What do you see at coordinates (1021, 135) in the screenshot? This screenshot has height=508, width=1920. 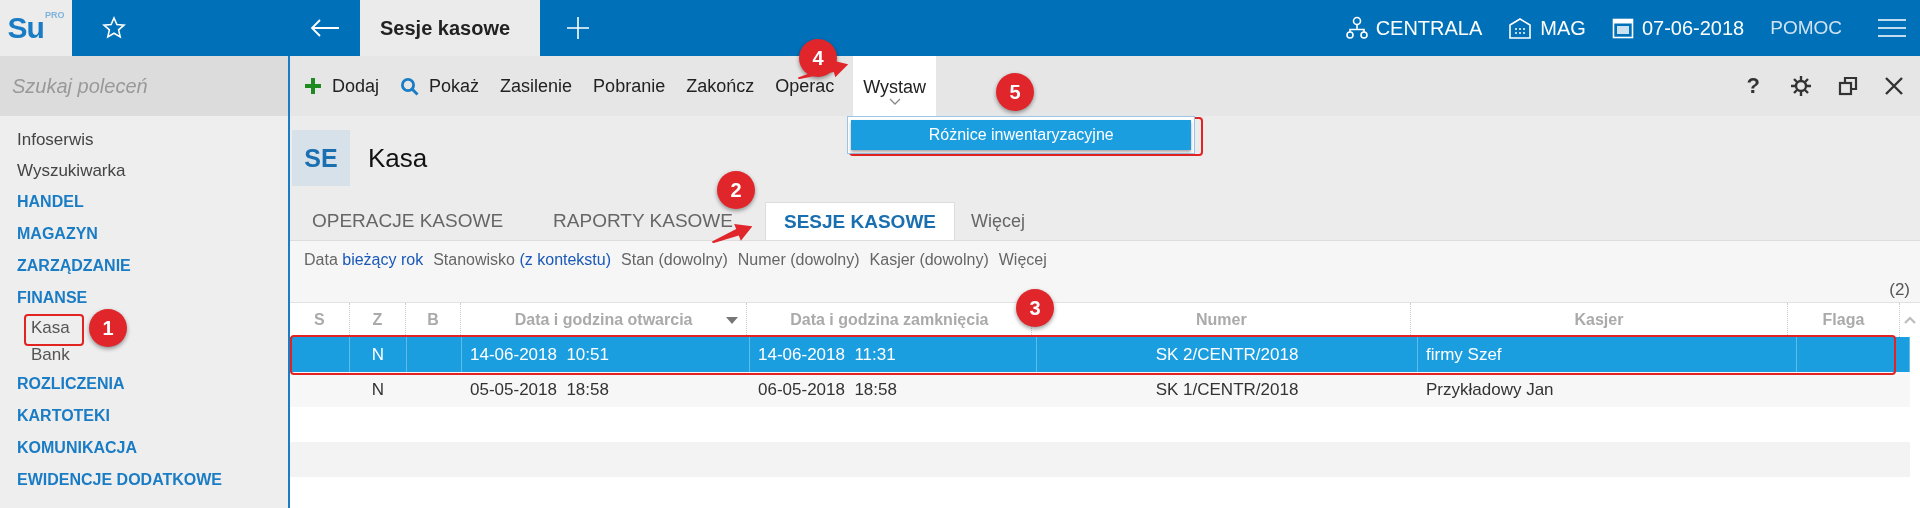 I see `menu-item: Różnice inwentaryzacyjne` at bounding box center [1021, 135].